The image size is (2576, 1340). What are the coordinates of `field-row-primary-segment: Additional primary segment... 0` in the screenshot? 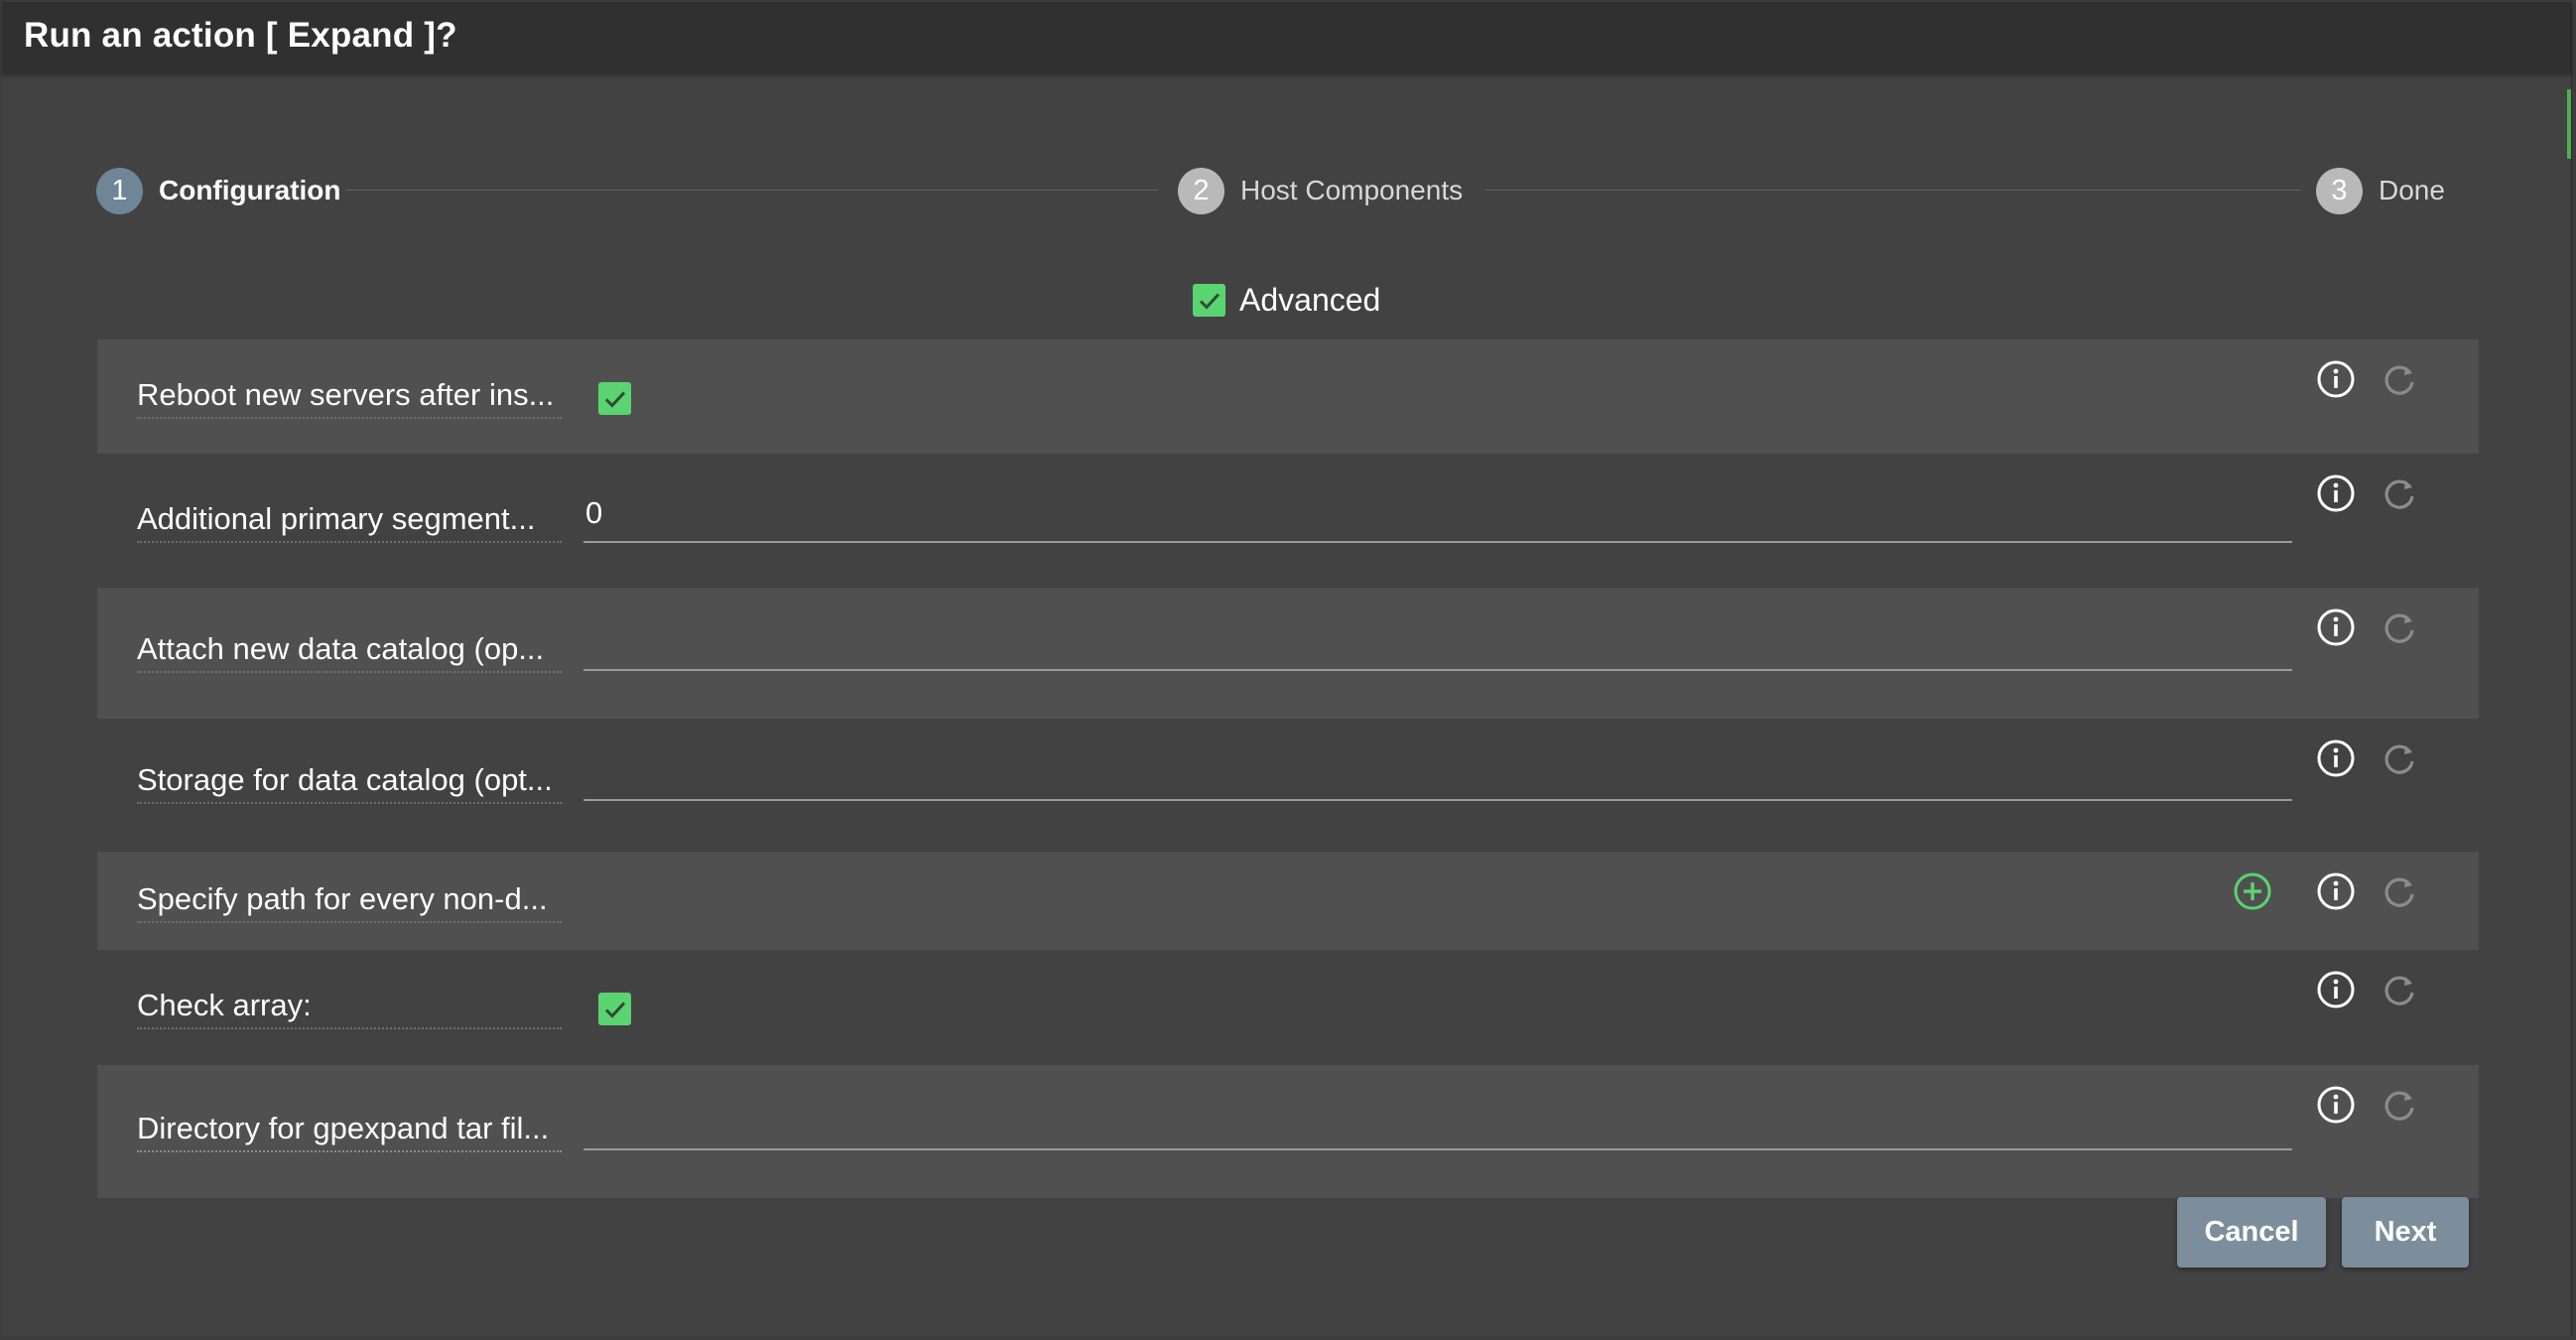 It's located at (1288, 521).